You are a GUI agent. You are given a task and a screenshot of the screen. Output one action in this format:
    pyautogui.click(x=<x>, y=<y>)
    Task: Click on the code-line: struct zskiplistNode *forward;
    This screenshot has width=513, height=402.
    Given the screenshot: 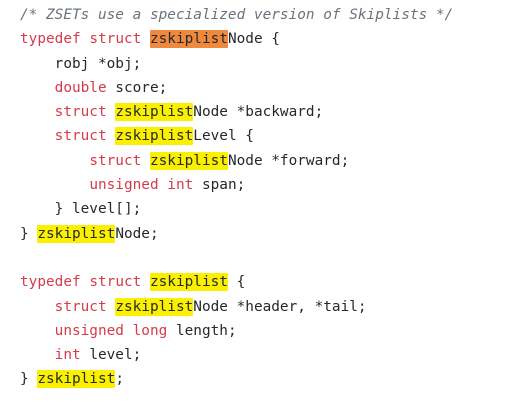 What is the action you would take?
    pyautogui.click(x=266, y=161)
    